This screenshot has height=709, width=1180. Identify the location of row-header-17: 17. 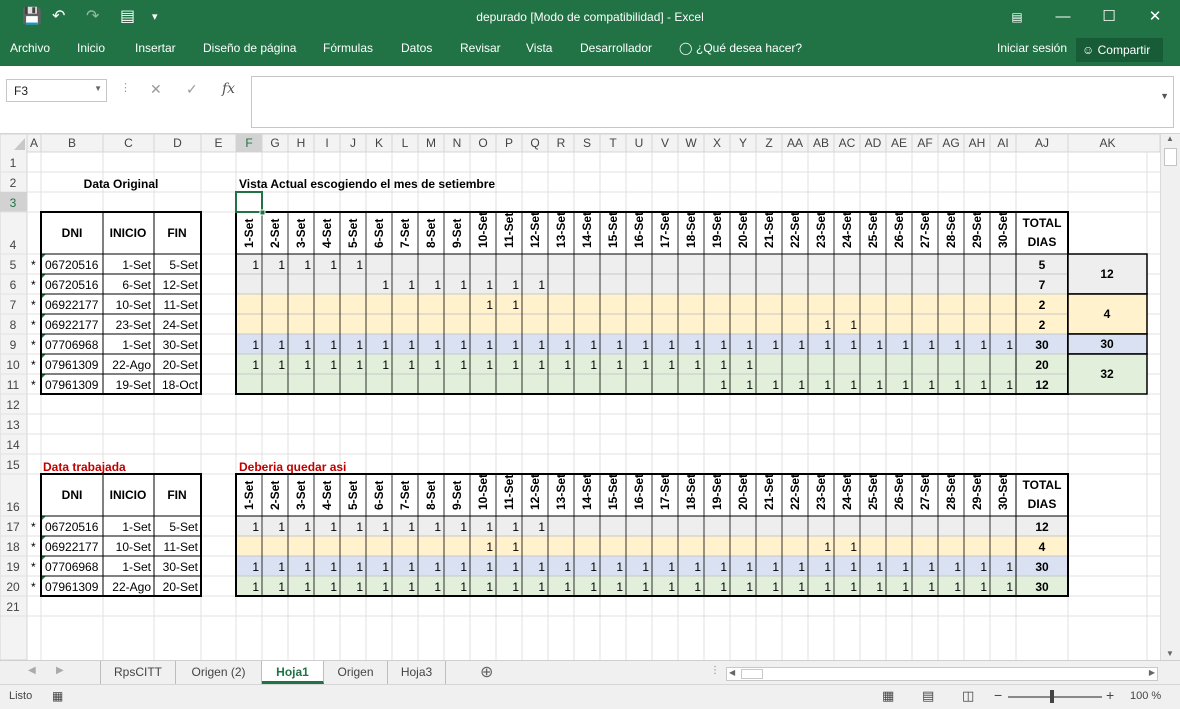
(13, 527).